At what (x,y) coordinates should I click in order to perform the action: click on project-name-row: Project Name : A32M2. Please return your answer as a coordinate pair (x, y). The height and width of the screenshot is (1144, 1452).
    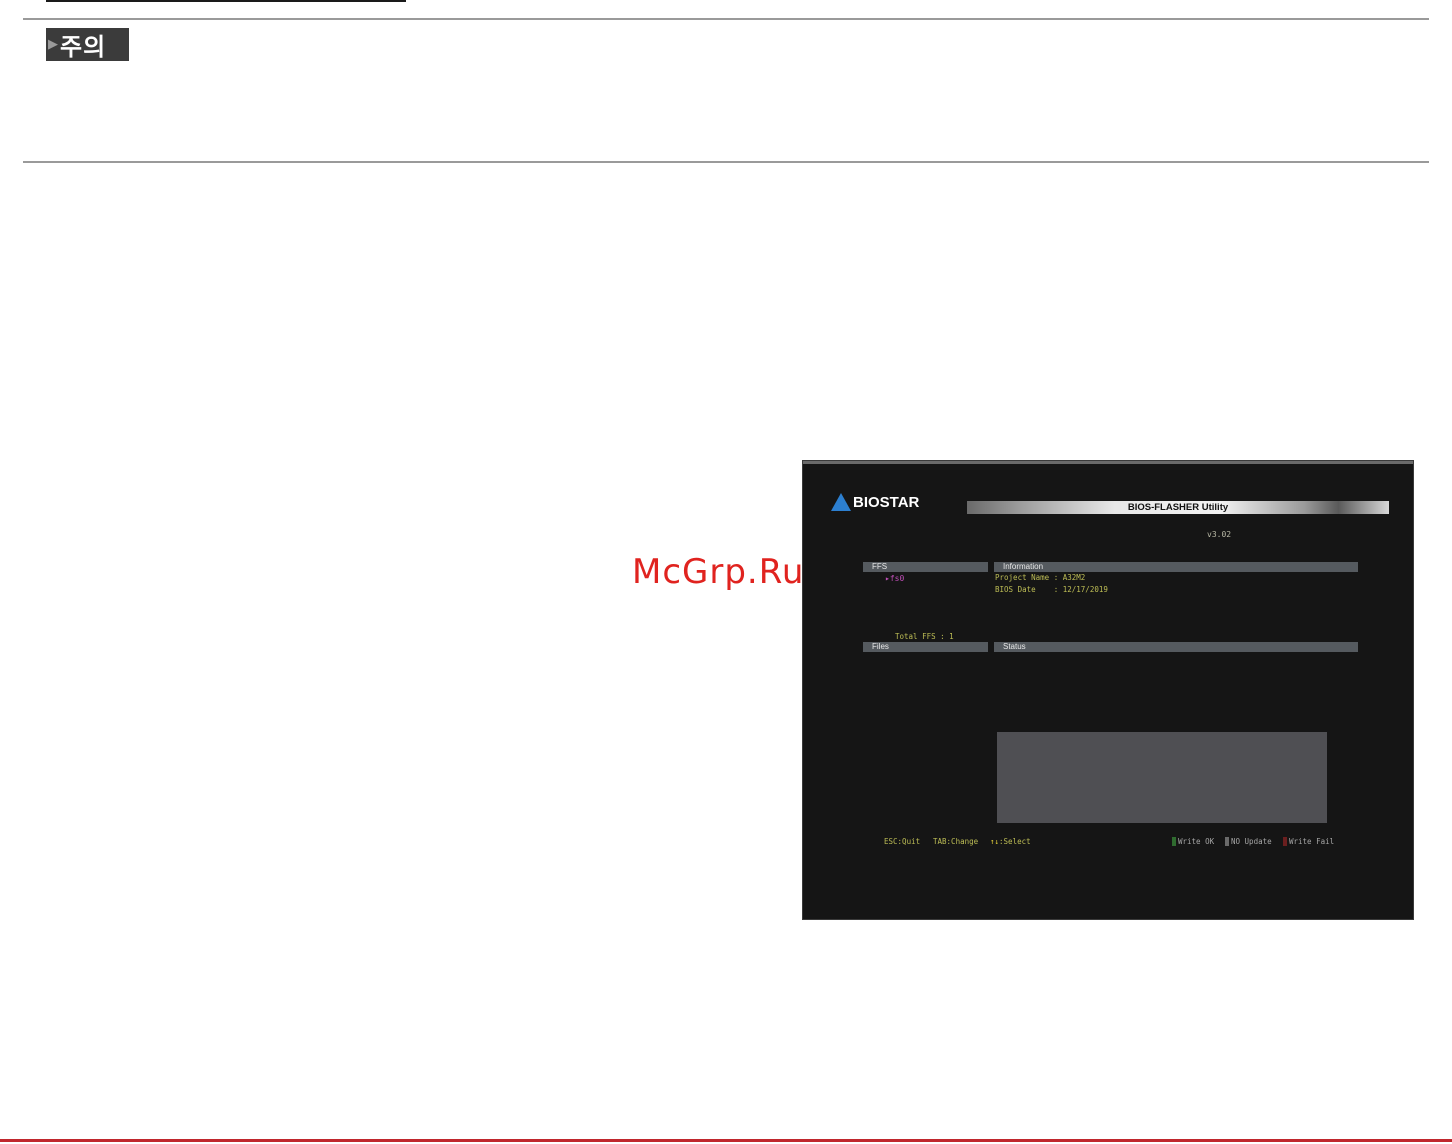
    Looking at the image, I should click on (1040, 577).